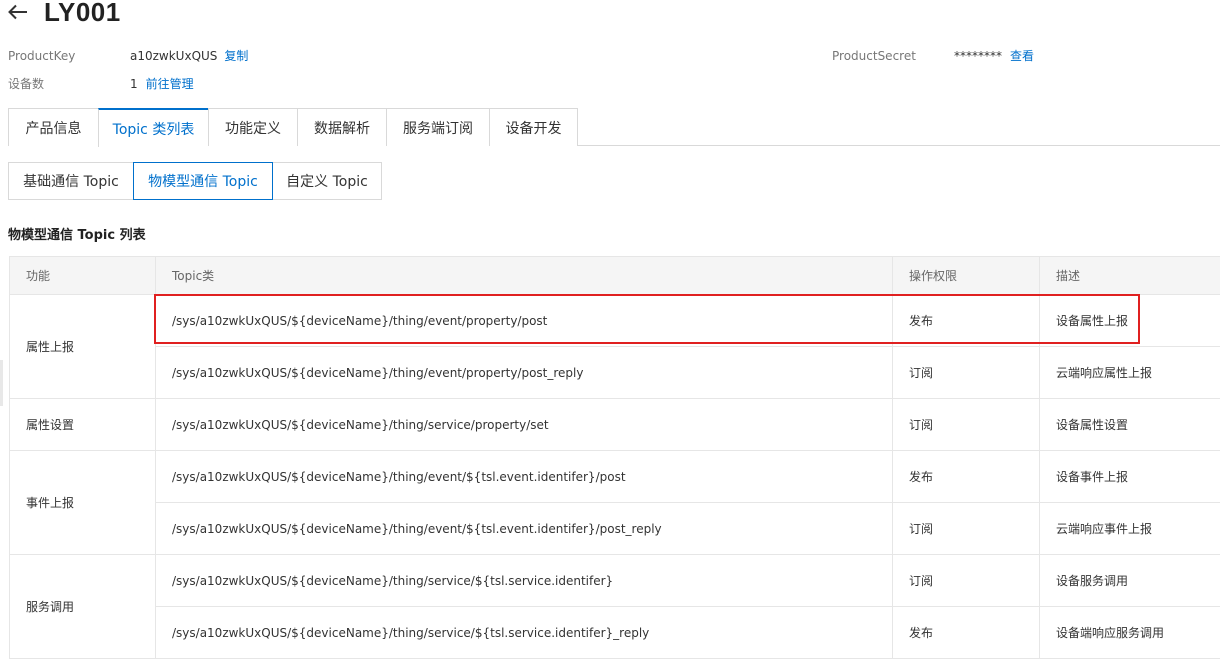 This screenshot has height=668, width=1220. Describe the element at coordinates (128, 55) in the screenshot. I see `product-key-row: ProductKey a10zwkUxQUS 复制` at that location.